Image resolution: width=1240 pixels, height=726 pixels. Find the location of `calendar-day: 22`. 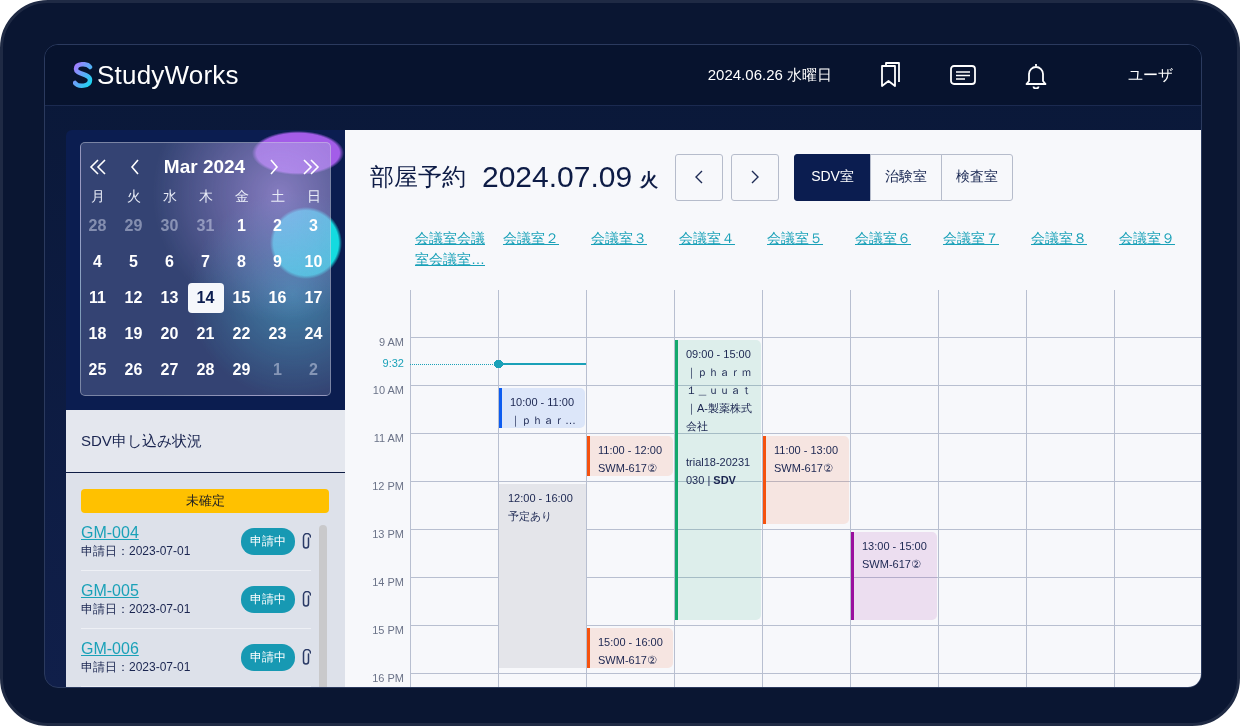

calendar-day: 22 is located at coordinates (241, 337).